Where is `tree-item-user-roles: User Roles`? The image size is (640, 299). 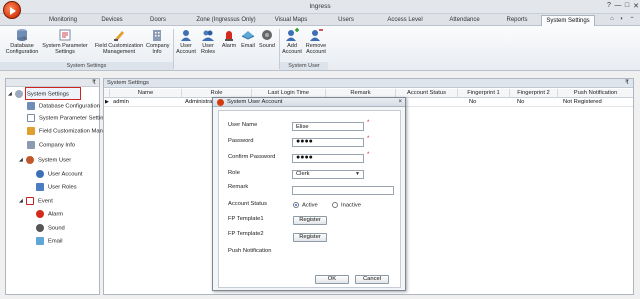 tree-item-user-roles: User Roles is located at coordinates (56, 187).